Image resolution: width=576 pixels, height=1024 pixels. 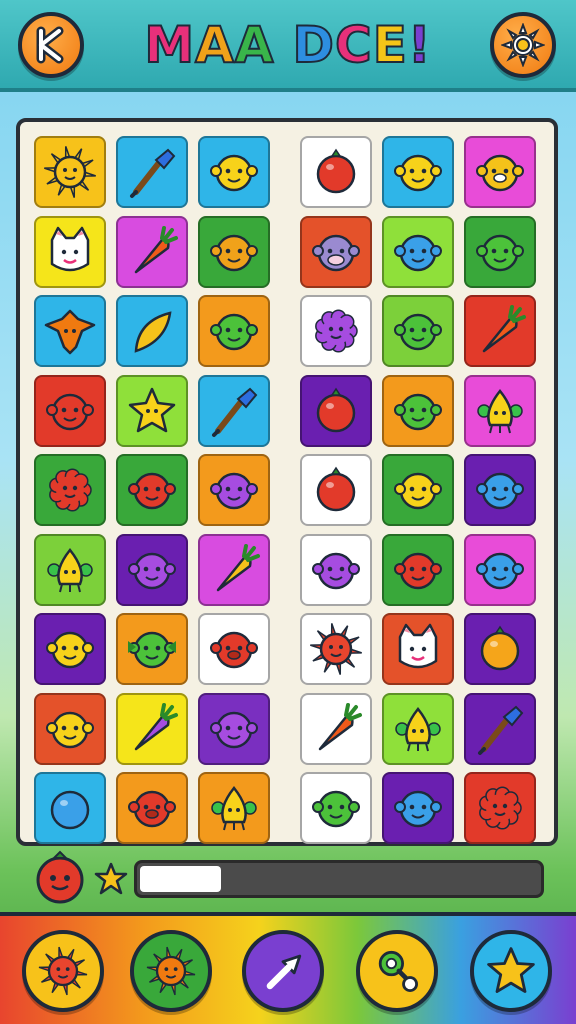 I want to click on title-letter: A, so click(x=254, y=45).